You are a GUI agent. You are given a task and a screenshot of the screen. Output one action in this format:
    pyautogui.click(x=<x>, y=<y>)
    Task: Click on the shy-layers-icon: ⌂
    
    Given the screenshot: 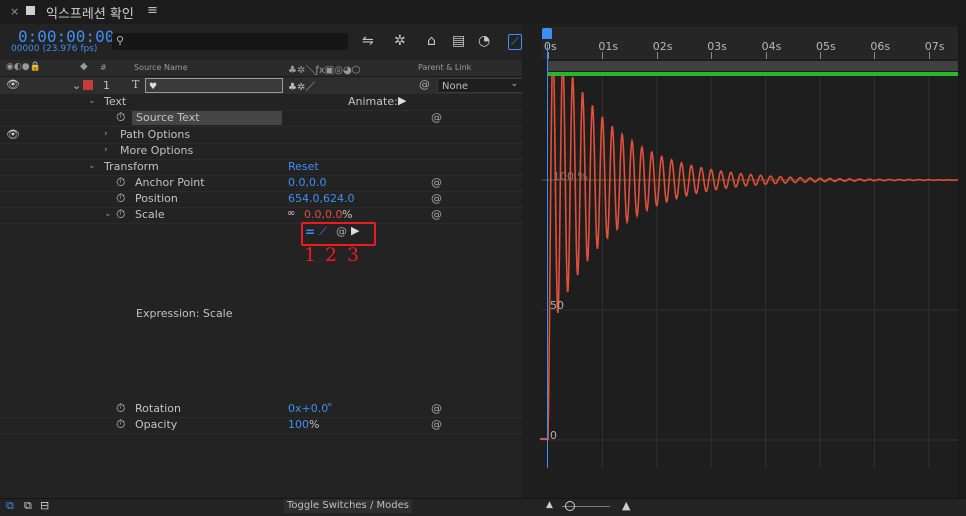 What is the action you would take?
    pyautogui.click(x=431, y=41)
    